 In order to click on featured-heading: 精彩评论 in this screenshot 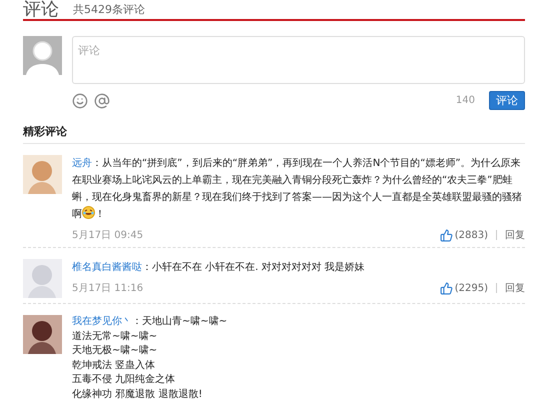, I will do `click(274, 134)`.